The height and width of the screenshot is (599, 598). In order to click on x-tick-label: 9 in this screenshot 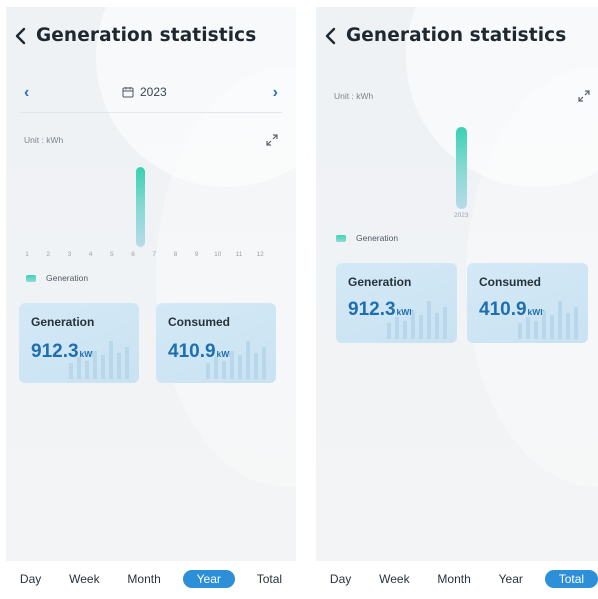, I will do `click(196, 254)`.